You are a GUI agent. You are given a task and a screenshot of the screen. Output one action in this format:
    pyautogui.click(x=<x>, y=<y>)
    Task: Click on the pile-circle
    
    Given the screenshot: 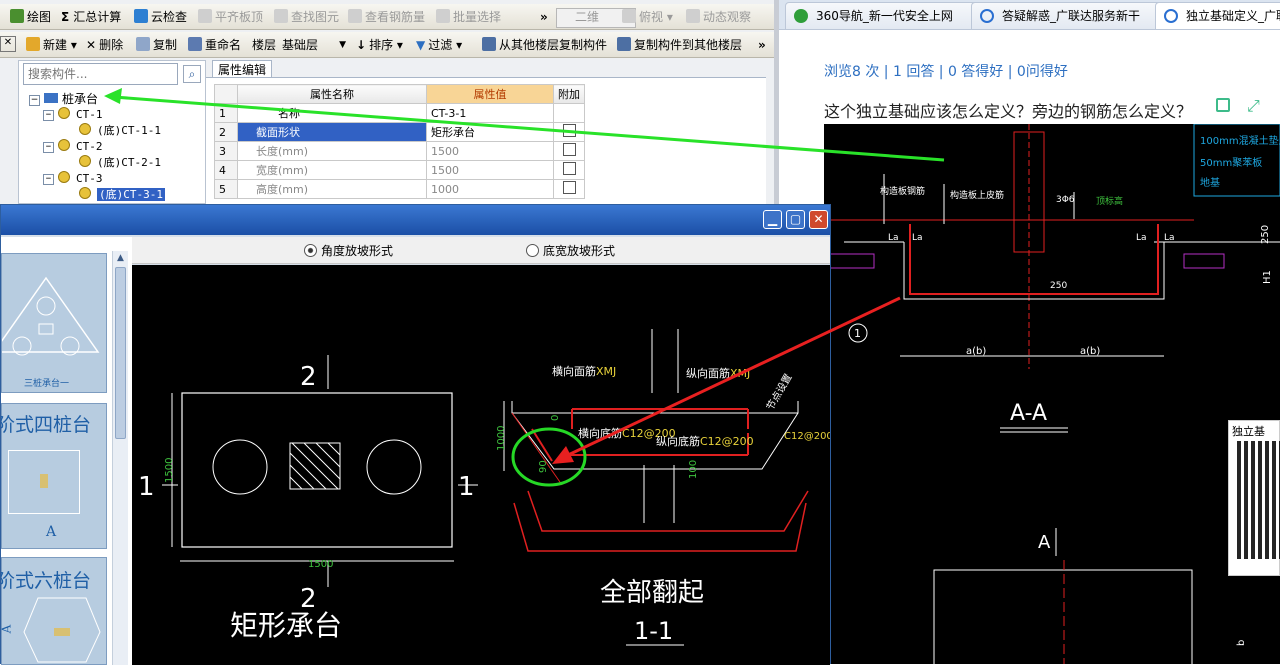 What is the action you would take?
    pyautogui.click(x=394, y=467)
    